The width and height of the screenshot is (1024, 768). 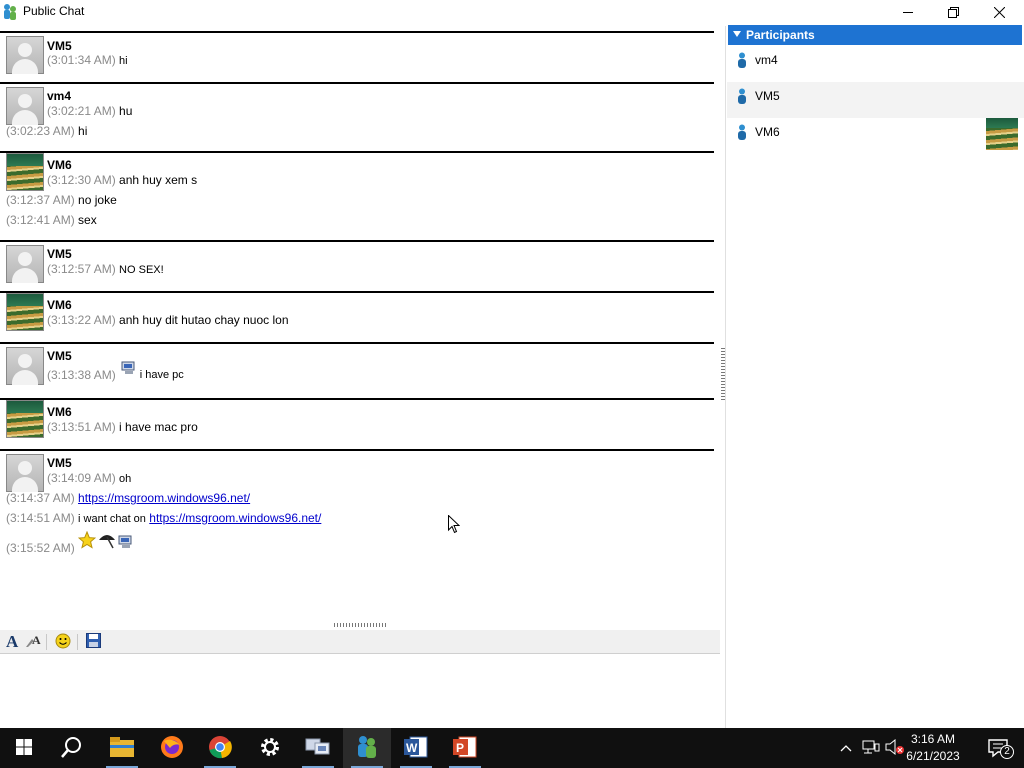 I want to click on windows-start-icon, so click(x=24, y=748).